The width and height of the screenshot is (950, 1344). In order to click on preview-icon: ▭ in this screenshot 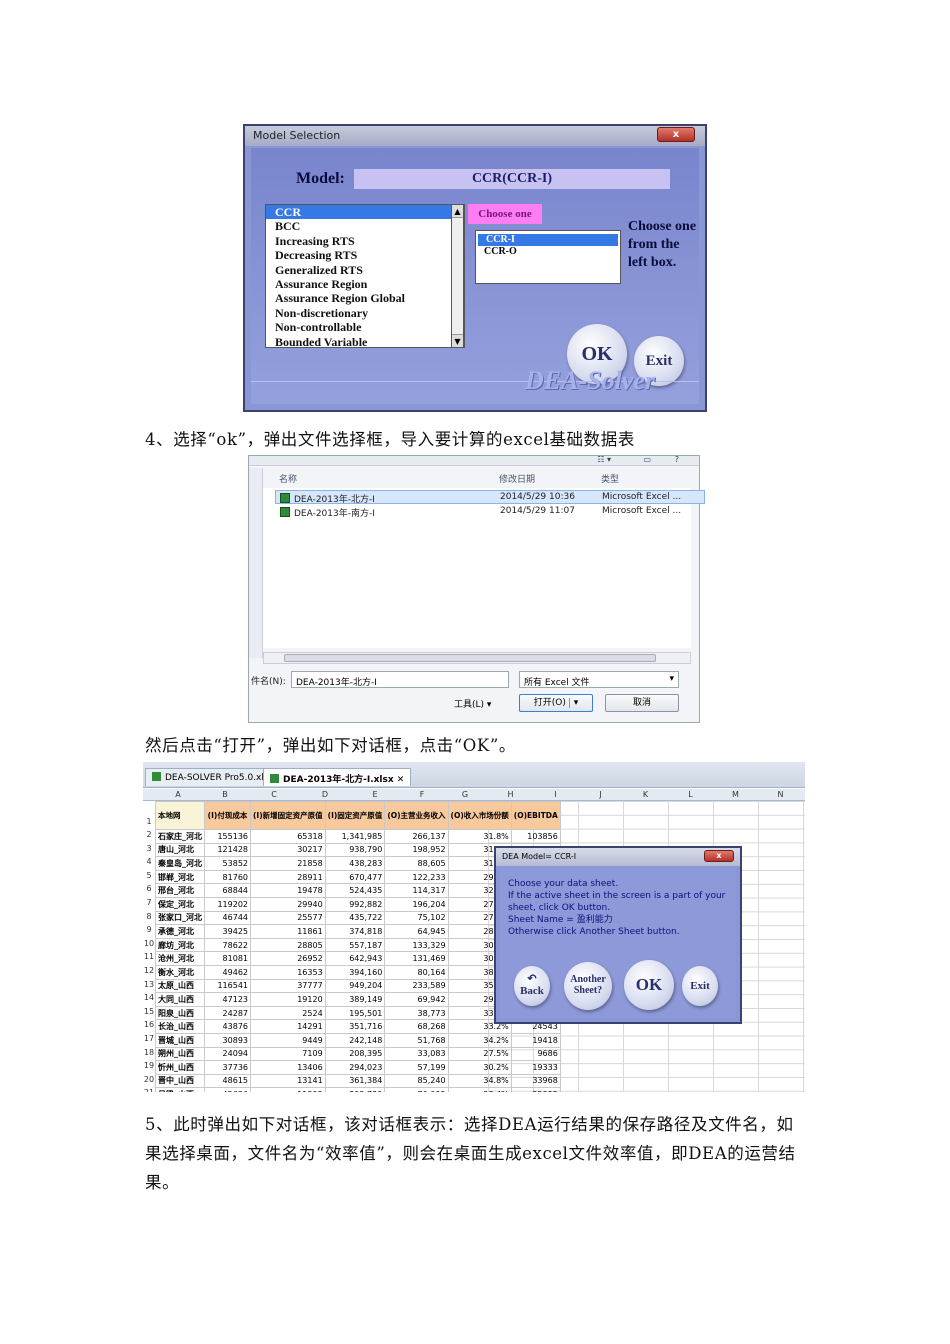, I will do `click(647, 459)`.